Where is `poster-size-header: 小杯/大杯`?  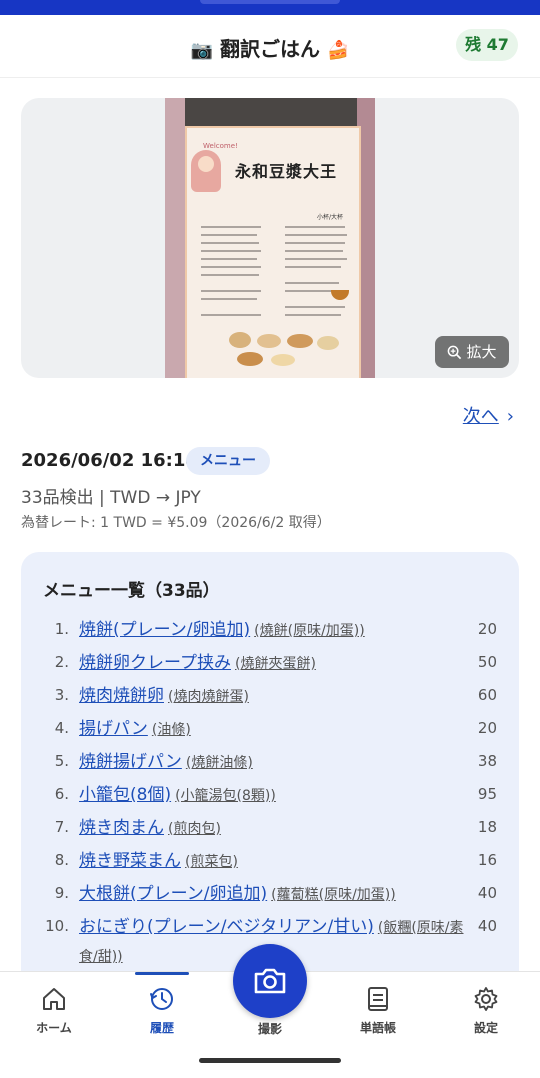
poster-size-header: 小杯/大杯 is located at coordinates (330, 217).